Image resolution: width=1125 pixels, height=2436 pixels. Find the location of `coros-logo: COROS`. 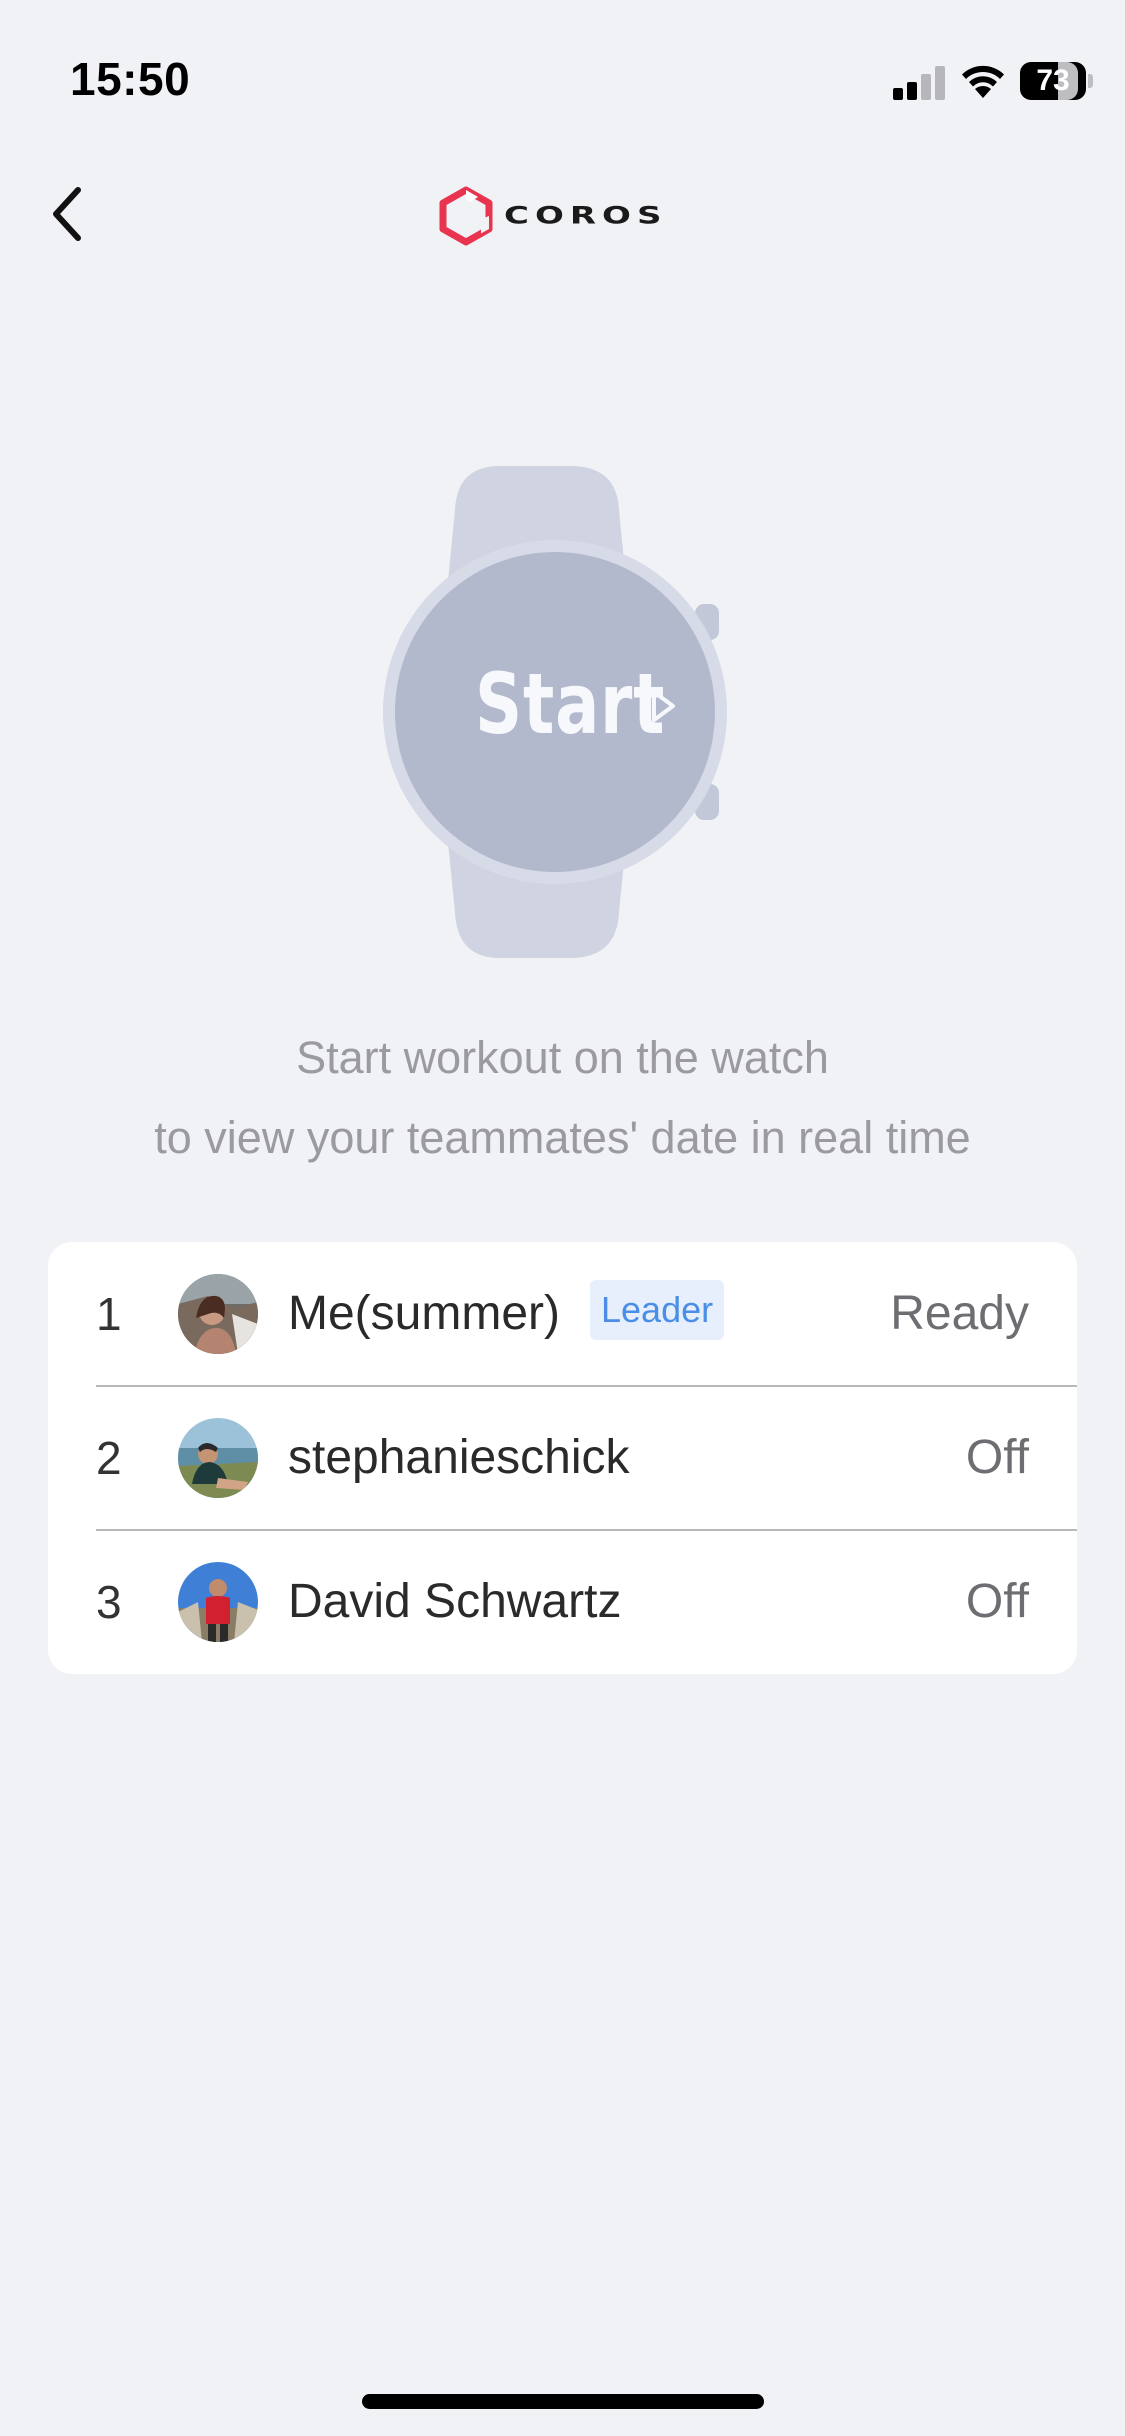

coros-logo: COROS is located at coordinates (552, 216).